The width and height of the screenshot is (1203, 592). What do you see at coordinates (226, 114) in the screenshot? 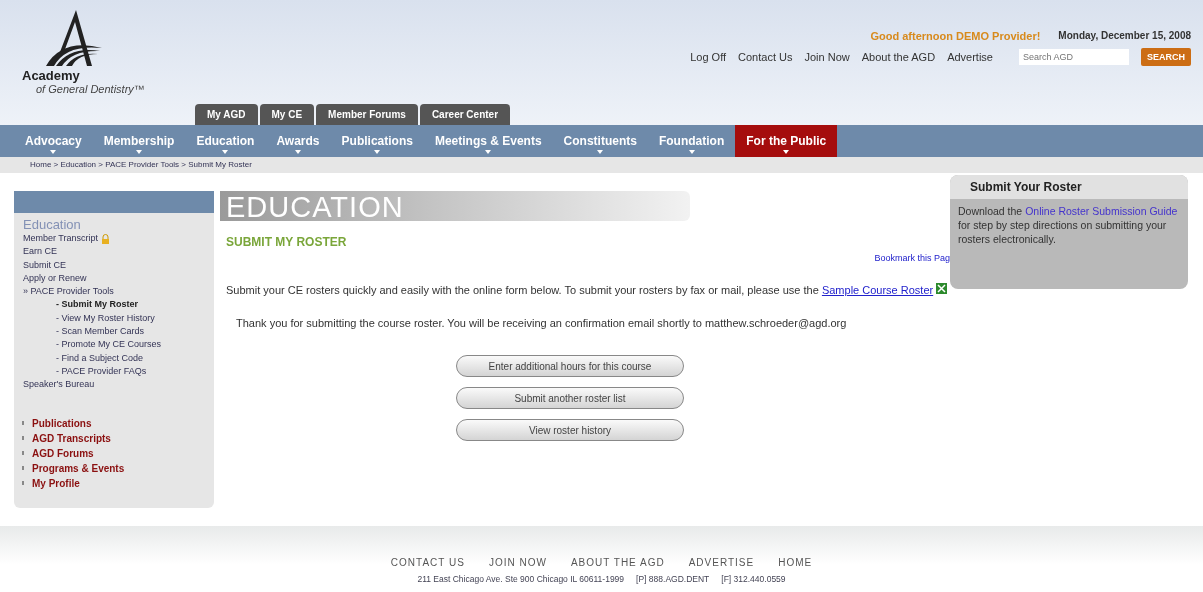
I see `top-tab: My AGD` at bounding box center [226, 114].